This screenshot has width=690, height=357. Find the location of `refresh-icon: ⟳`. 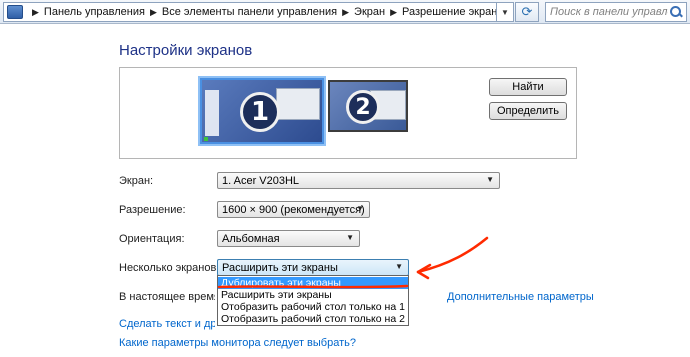

refresh-icon: ⟳ is located at coordinates (527, 11).